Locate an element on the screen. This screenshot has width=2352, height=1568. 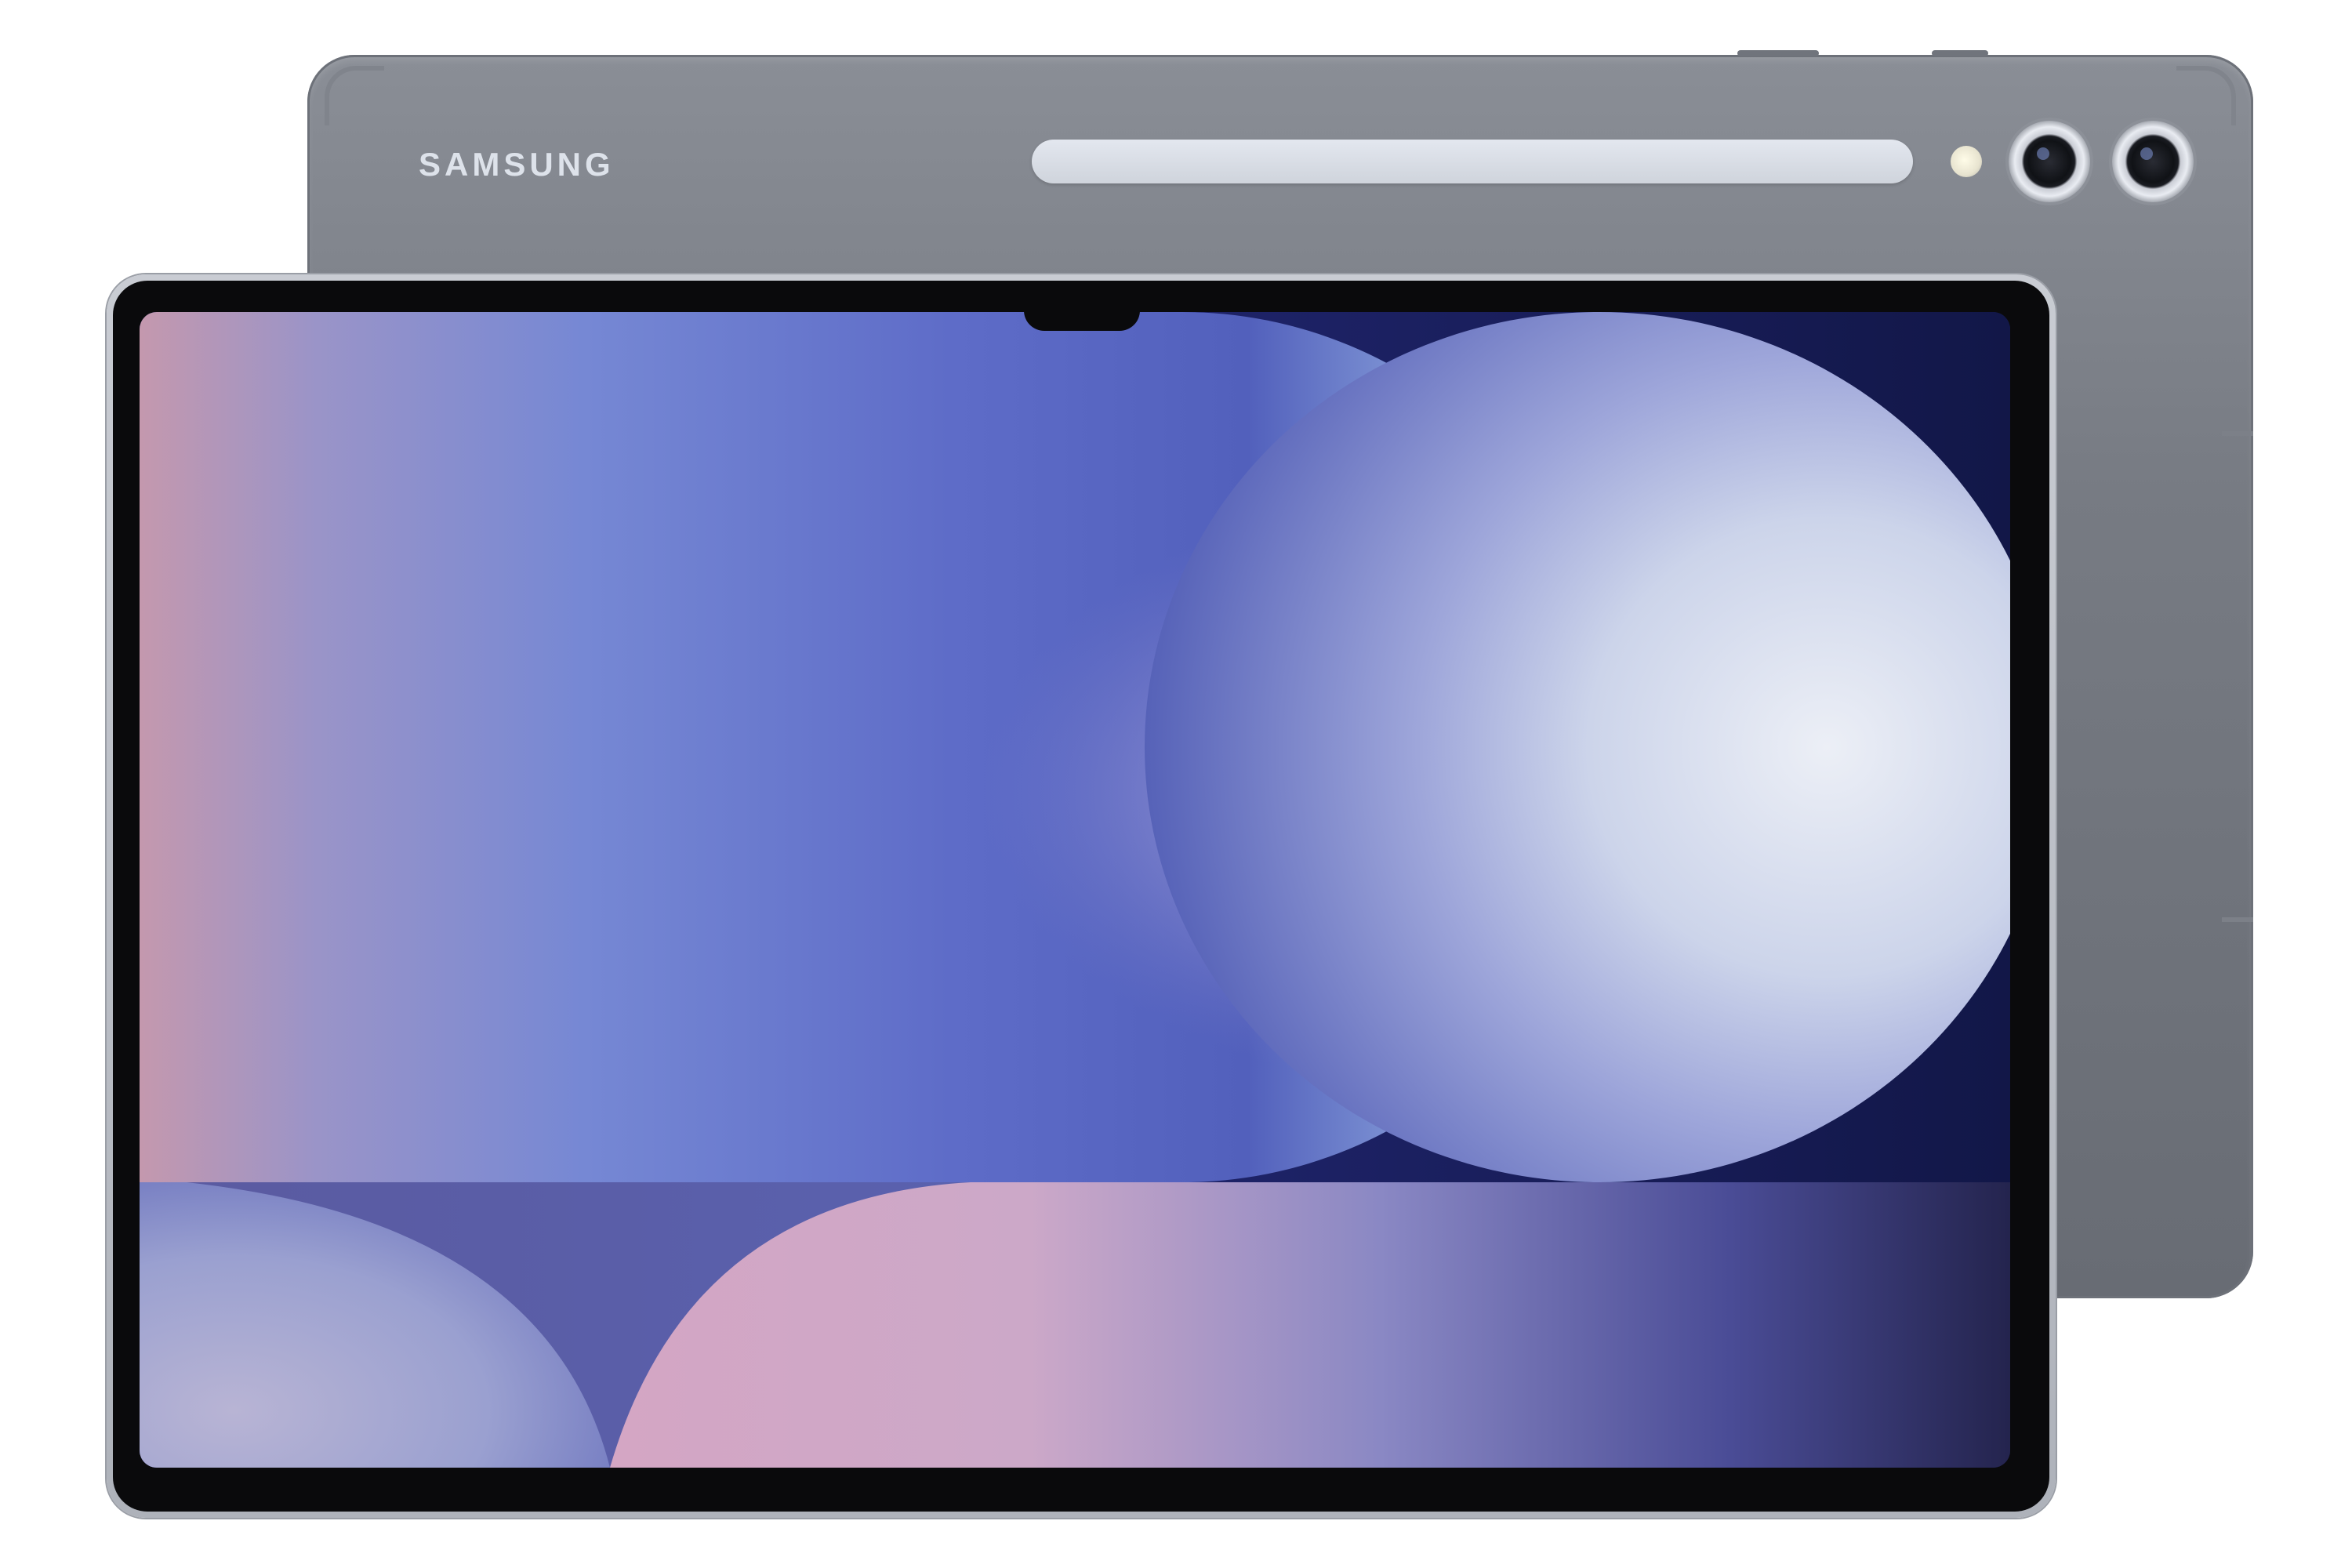
rear-camera-2-icon is located at coordinates (2153, 161).